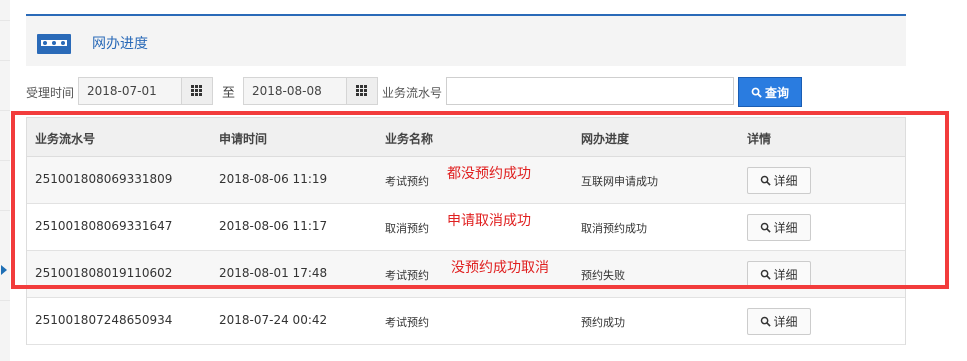 The width and height of the screenshot is (967, 361). Describe the element at coordinates (104, 320) in the screenshot. I see `serial-cell: 251001807248650934` at that location.